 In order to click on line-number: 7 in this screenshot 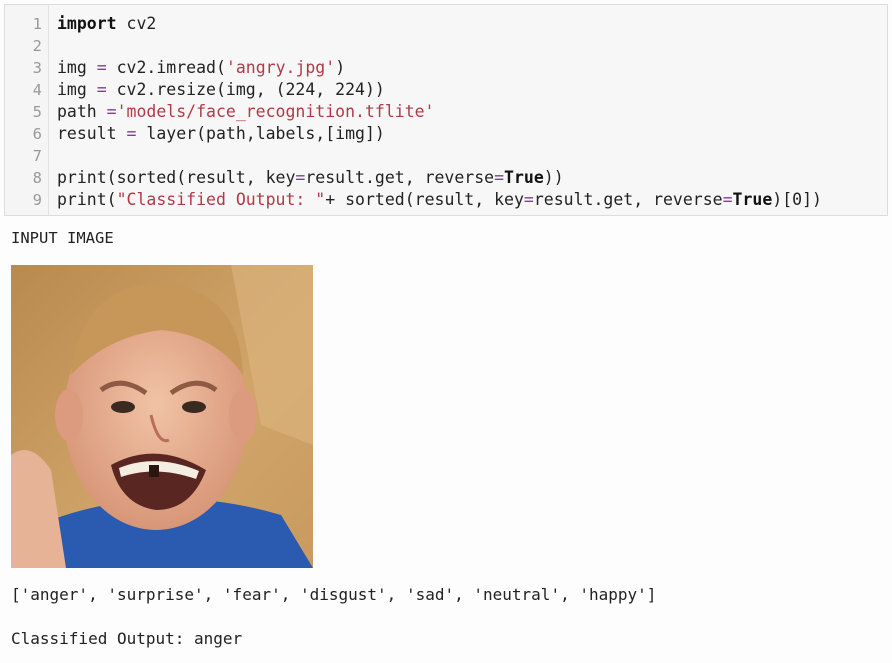, I will do `click(37, 156)`.